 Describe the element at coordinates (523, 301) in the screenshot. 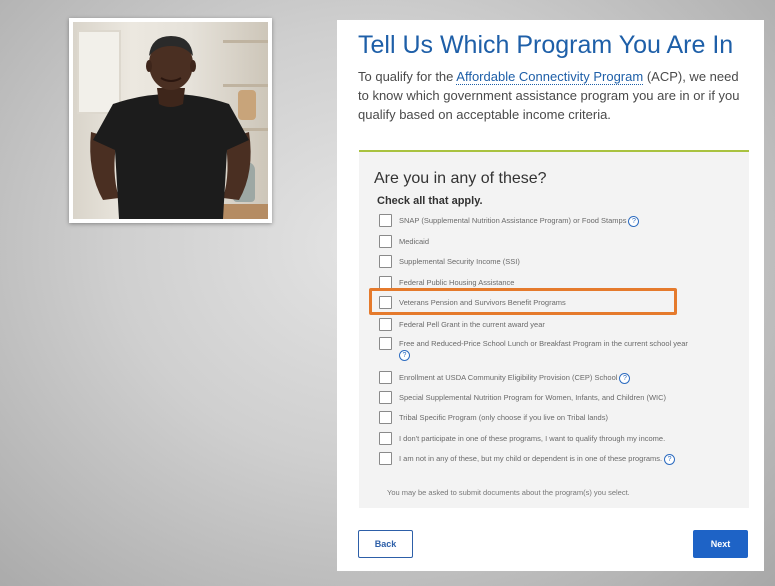

I see `highlight-box` at that location.